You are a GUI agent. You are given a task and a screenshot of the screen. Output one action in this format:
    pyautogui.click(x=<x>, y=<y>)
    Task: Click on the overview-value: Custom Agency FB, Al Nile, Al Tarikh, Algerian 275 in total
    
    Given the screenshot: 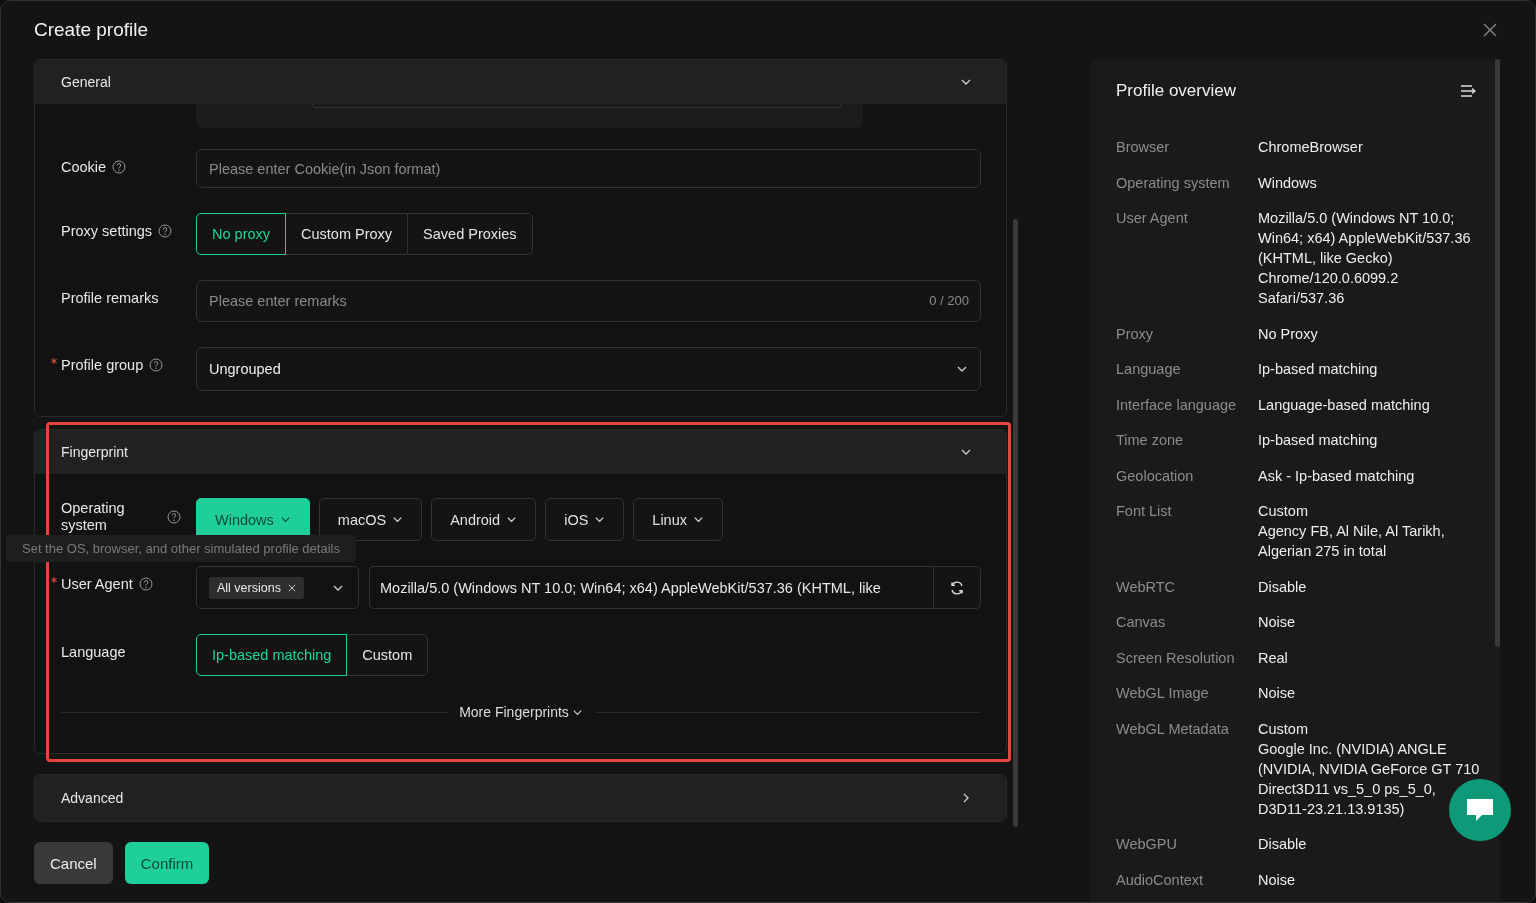 What is the action you would take?
    pyautogui.click(x=1351, y=531)
    